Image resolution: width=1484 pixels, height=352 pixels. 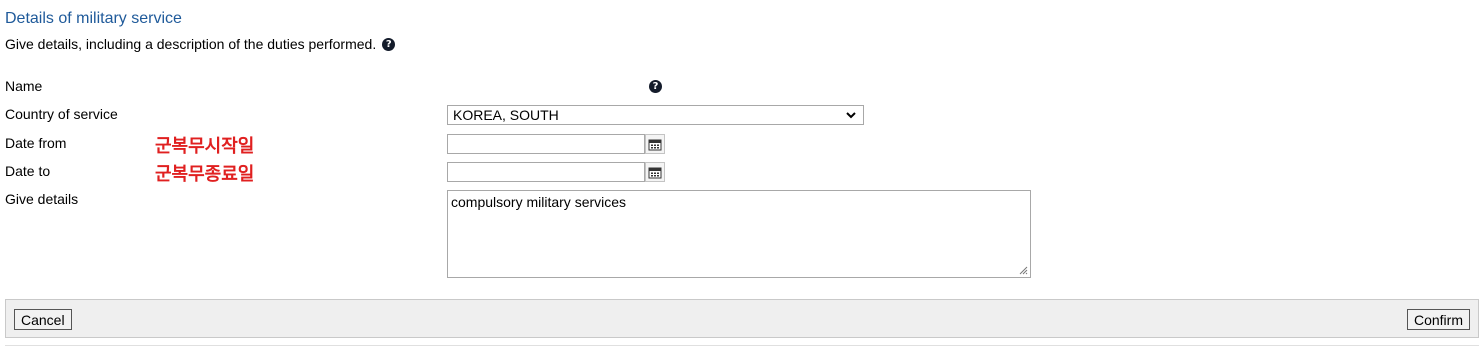 What do you see at coordinates (742, 318) in the screenshot?
I see `form-footer: Cancel Confirm` at bounding box center [742, 318].